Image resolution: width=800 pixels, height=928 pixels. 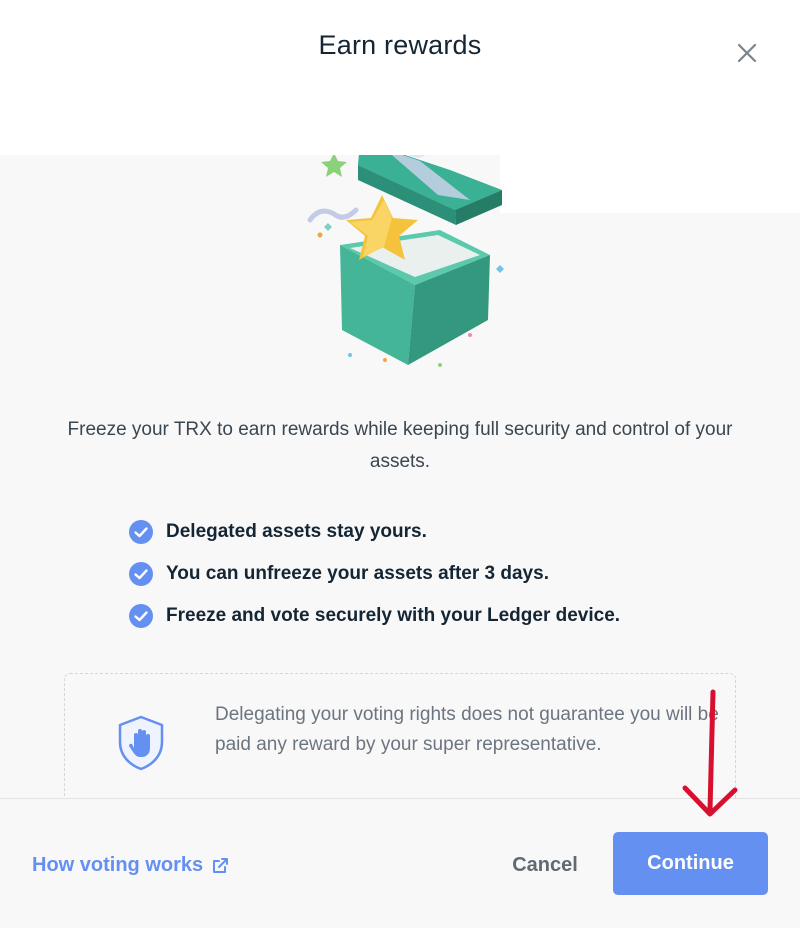 I want to click on modal-title: Earn rewards, so click(x=400, y=45).